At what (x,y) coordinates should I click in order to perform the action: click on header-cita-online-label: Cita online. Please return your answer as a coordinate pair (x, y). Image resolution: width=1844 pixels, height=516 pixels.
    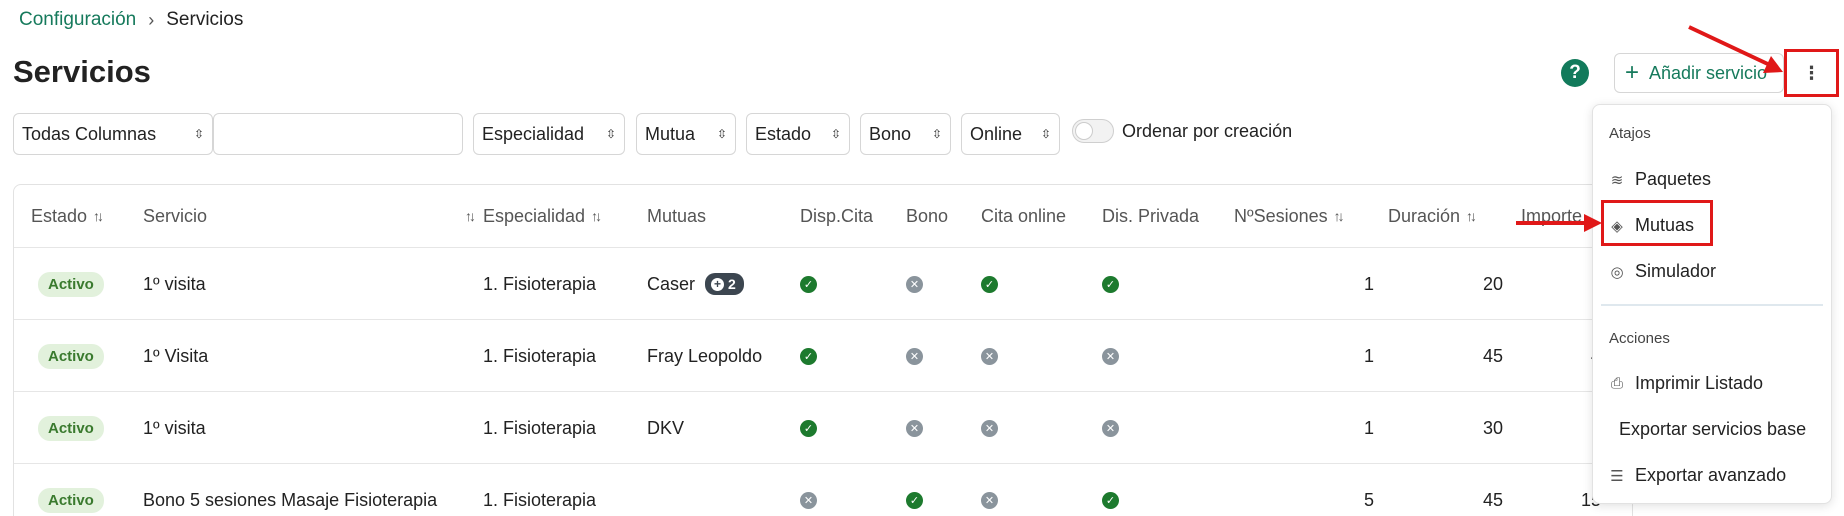
    Looking at the image, I should click on (1024, 215).